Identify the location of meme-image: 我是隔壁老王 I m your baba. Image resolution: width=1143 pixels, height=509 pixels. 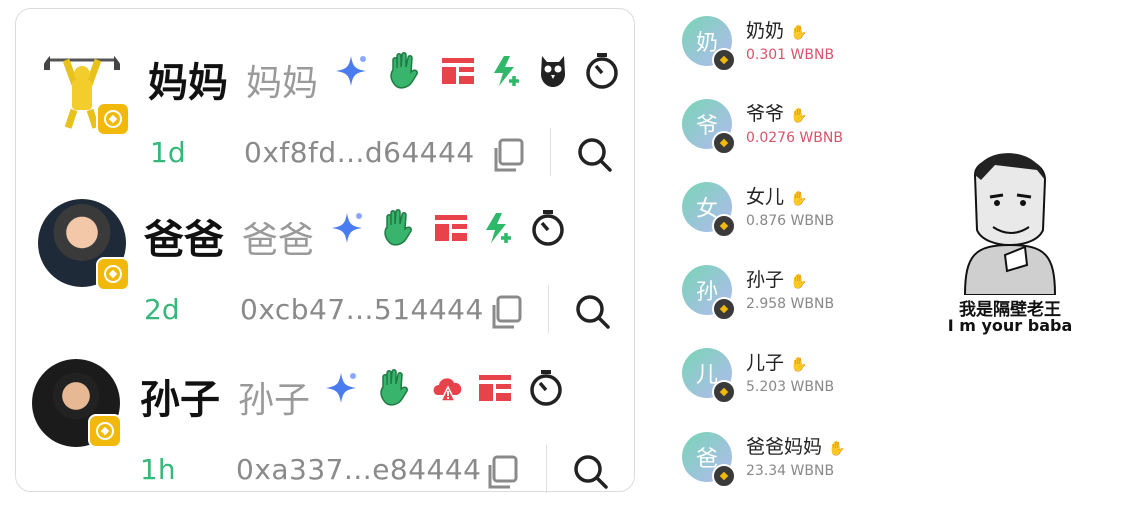
(1010, 235).